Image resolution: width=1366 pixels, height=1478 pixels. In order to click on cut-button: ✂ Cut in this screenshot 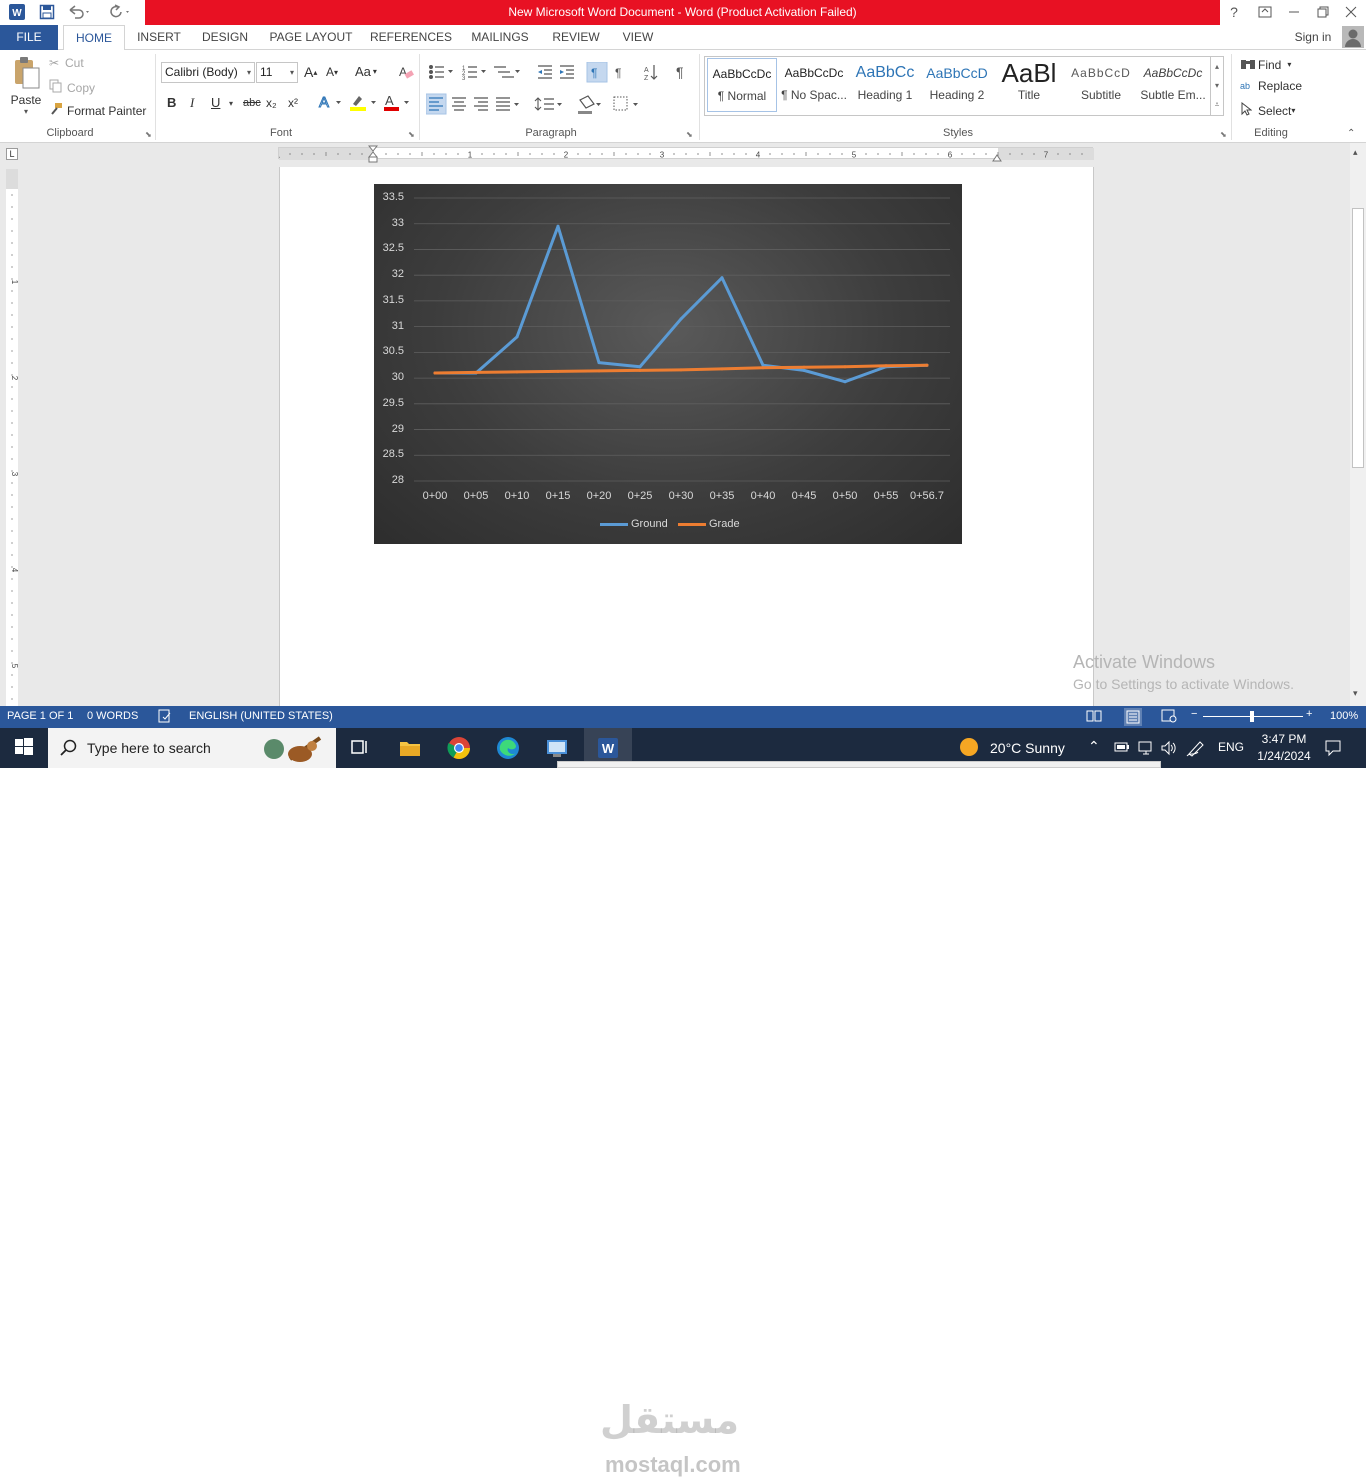, I will do `click(66, 63)`.